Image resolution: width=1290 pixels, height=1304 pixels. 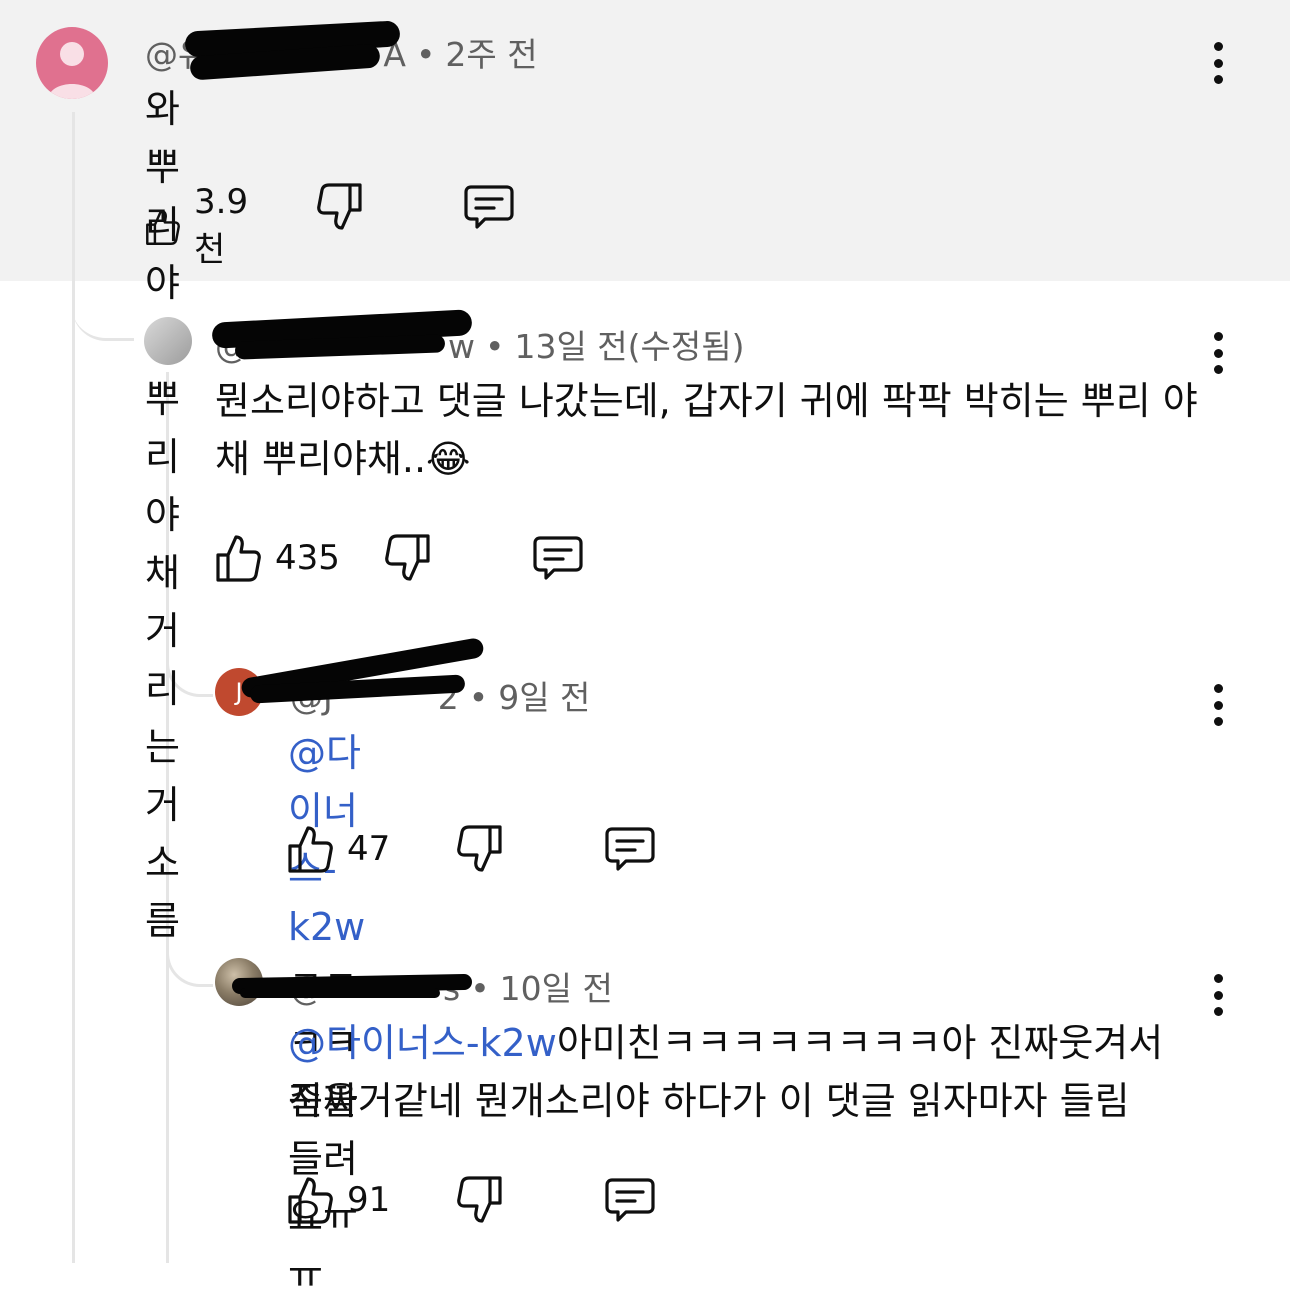 What do you see at coordinates (239, 692) in the screenshot?
I see `avatar-letter: J` at bounding box center [239, 692].